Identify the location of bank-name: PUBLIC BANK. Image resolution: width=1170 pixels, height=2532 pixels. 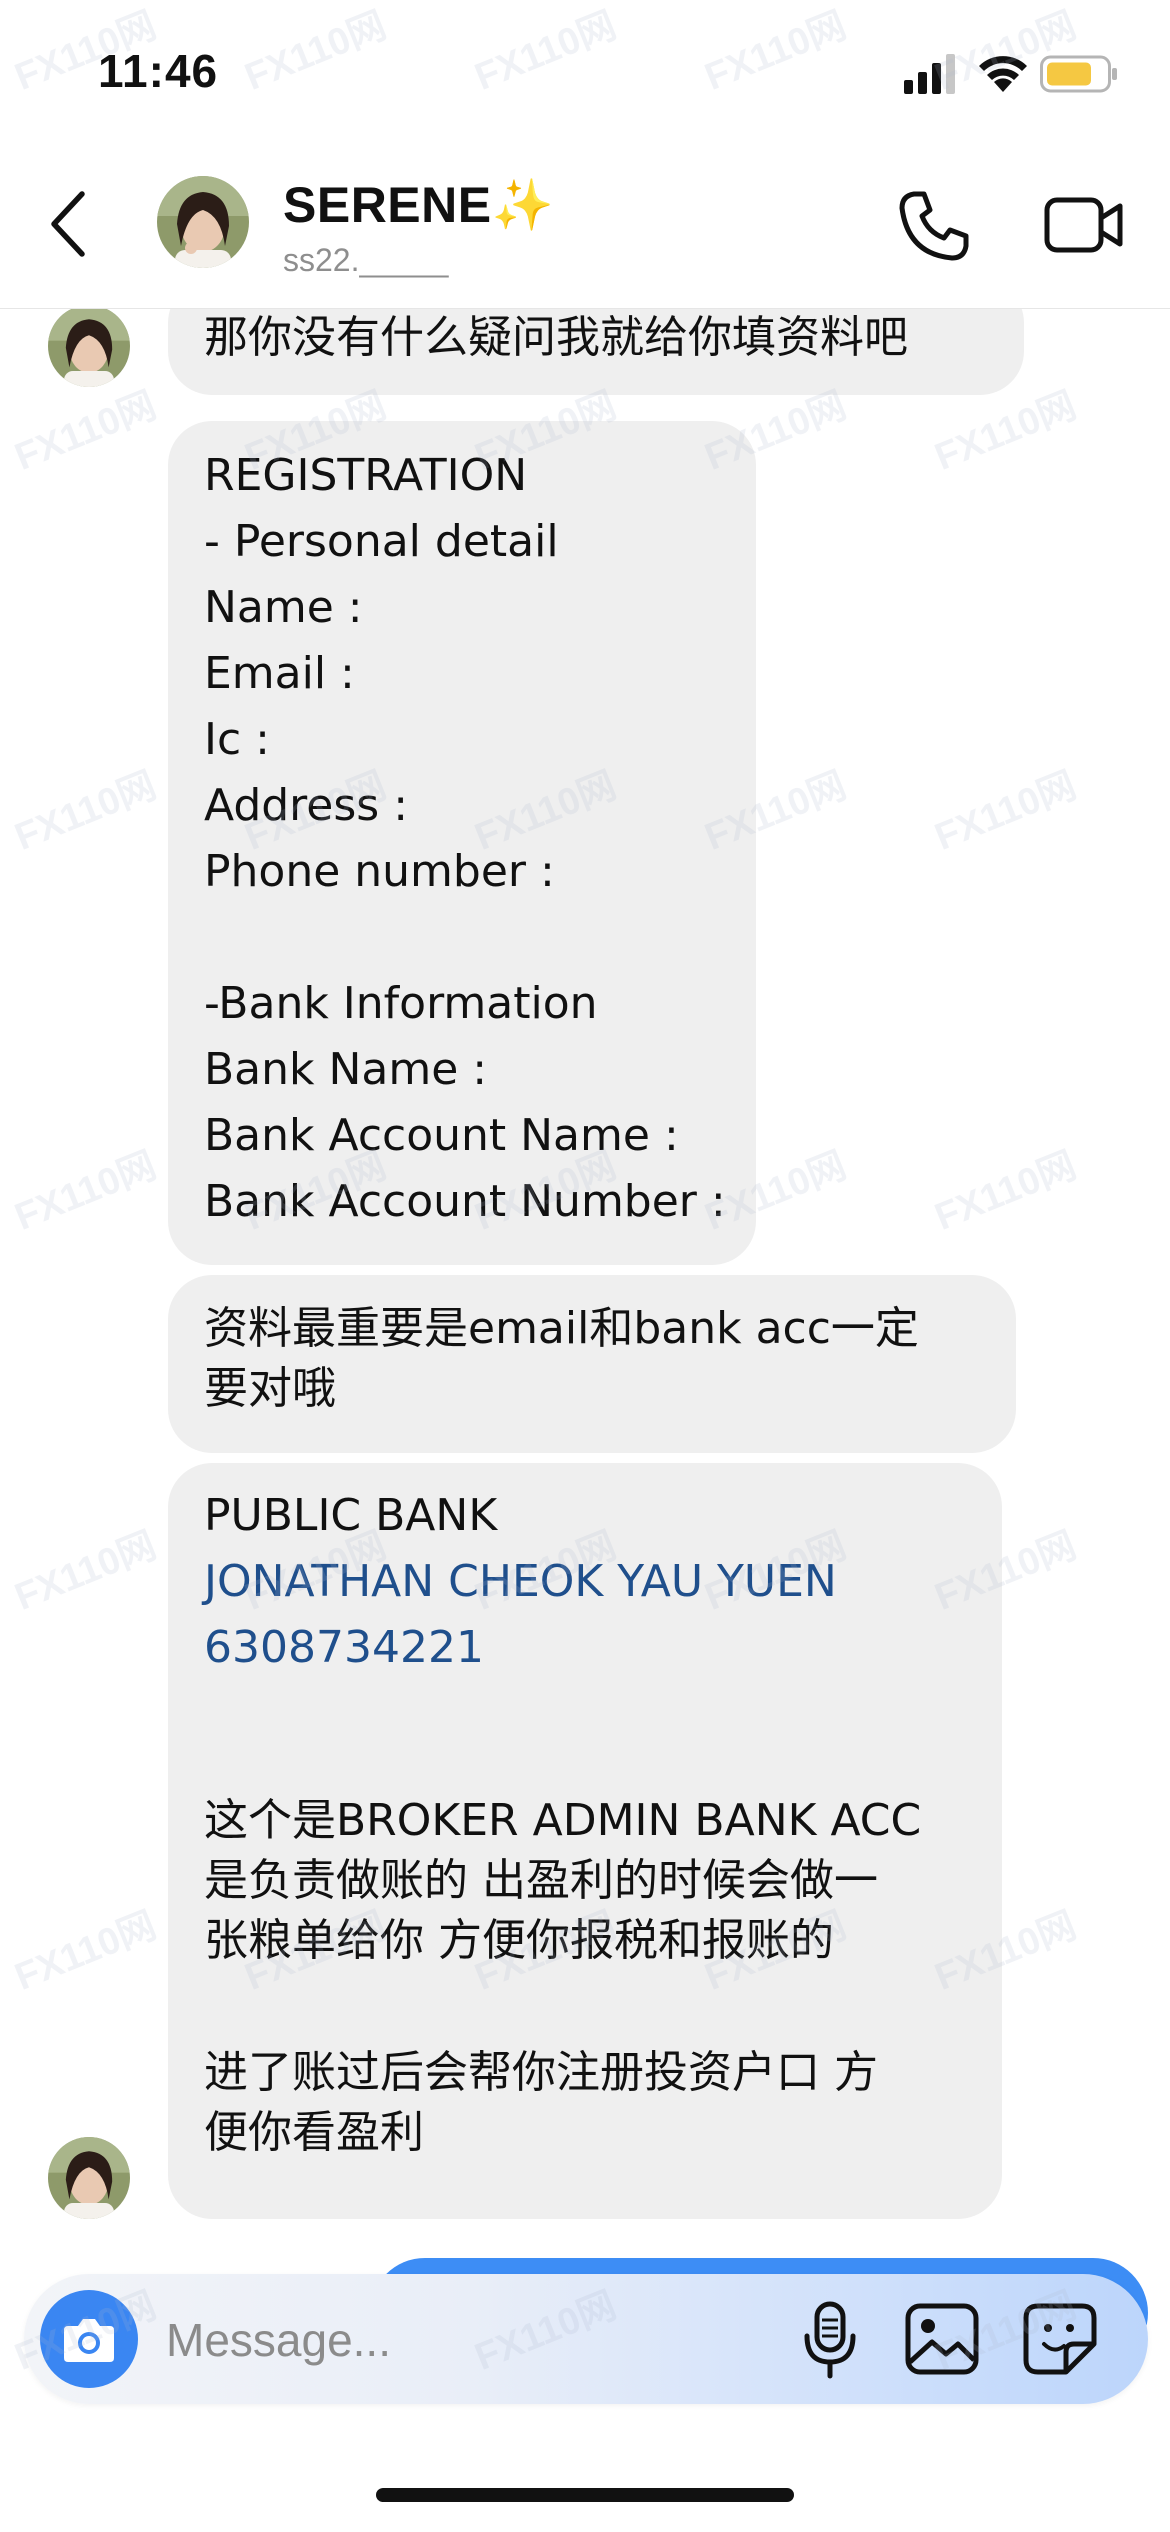
(351, 1515).